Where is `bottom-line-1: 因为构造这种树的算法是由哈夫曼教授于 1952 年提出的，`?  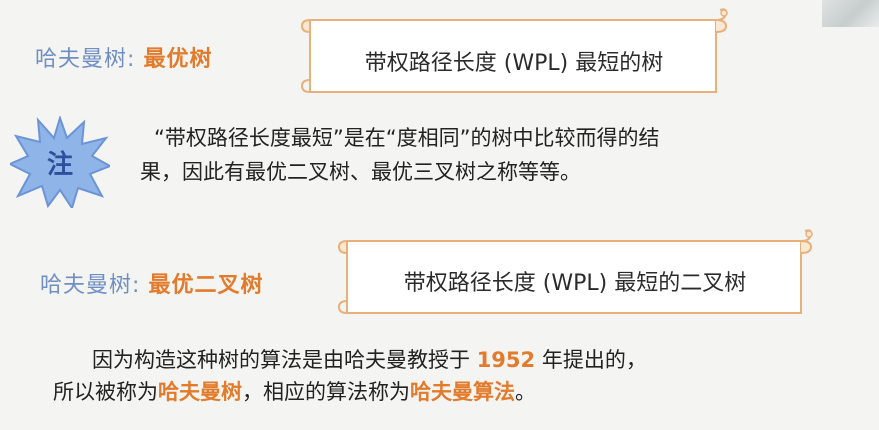 bottom-line-1: 因为构造这种树的算法是由哈夫曼教授于 1952 年提出的， is located at coordinates (450, 360).